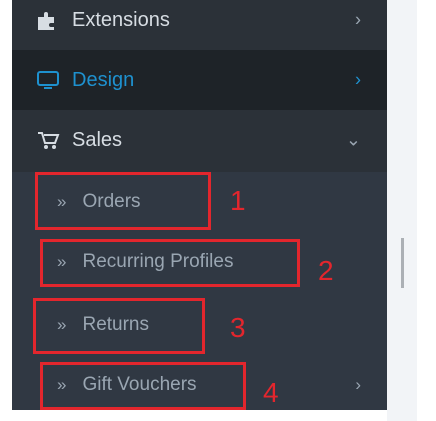 The width and height of the screenshot is (436, 421). What do you see at coordinates (199, 80) in the screenshot?
I see `menu-item-design: Design ›` at bounding box center [199, 80].